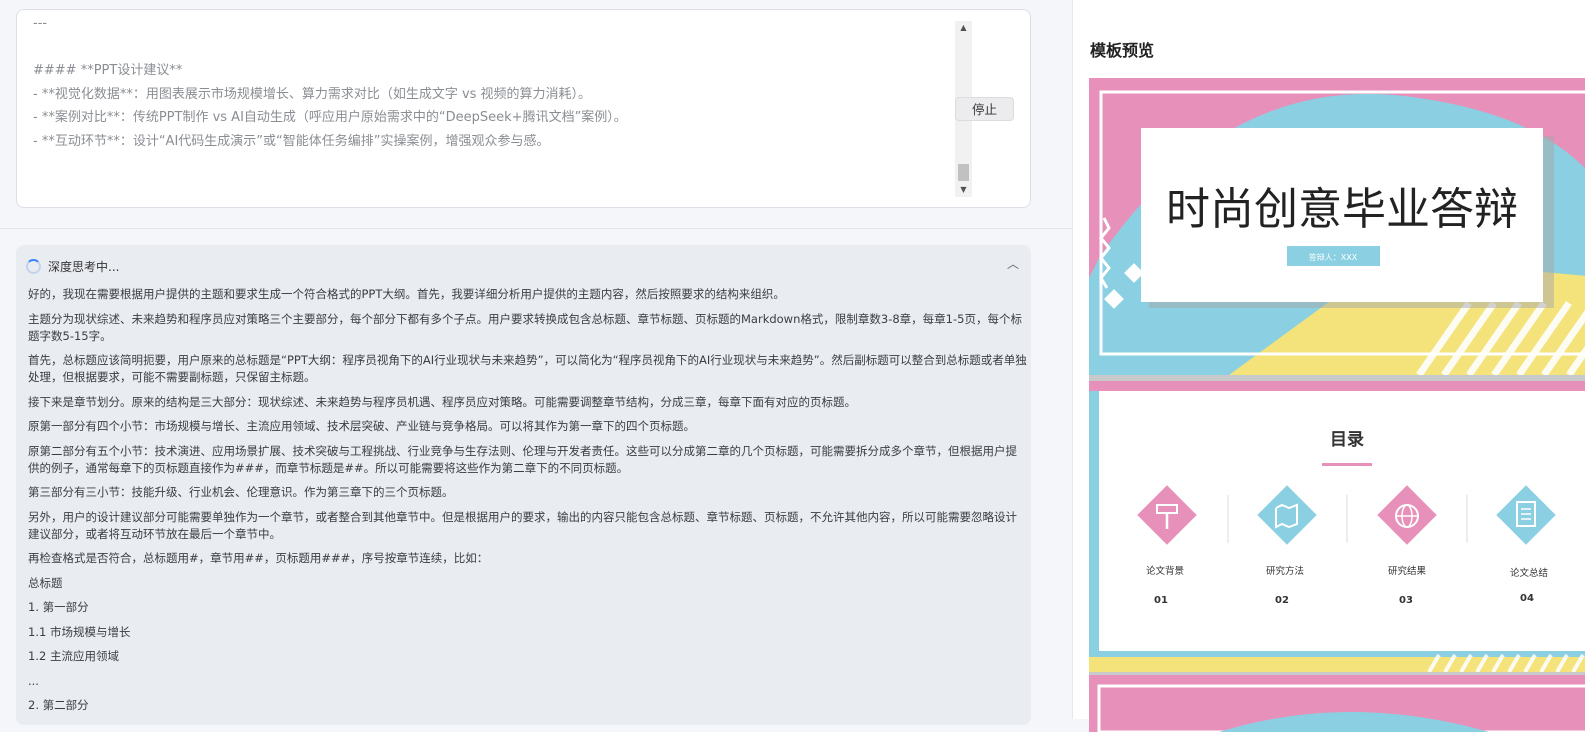  Describe the element at coordinates (73, 656) in the screenshot. I see `thinking-paragraph: 1.2 主流应用领域` at that location.